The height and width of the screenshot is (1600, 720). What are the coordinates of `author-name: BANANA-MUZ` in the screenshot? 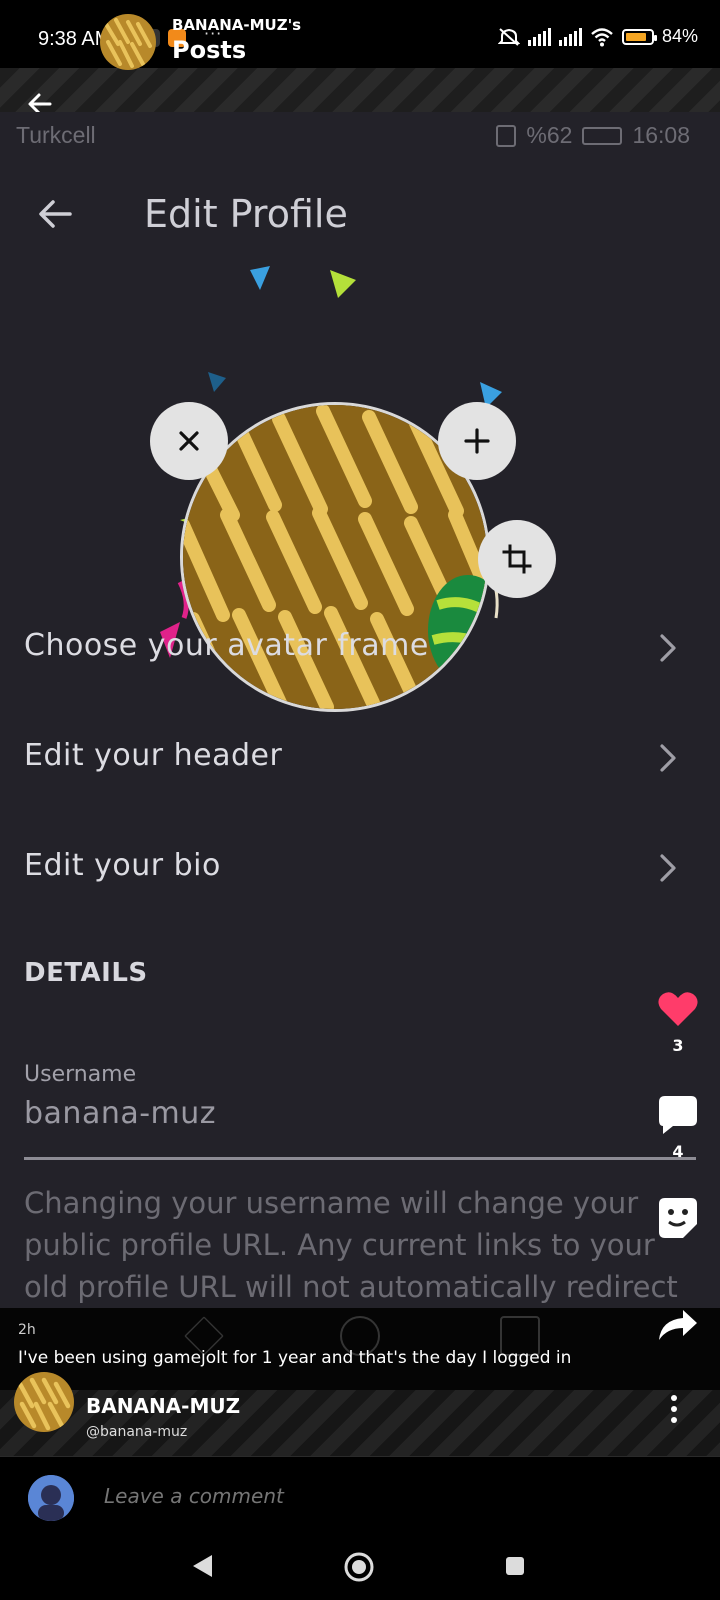 It's located at (163, 1406).